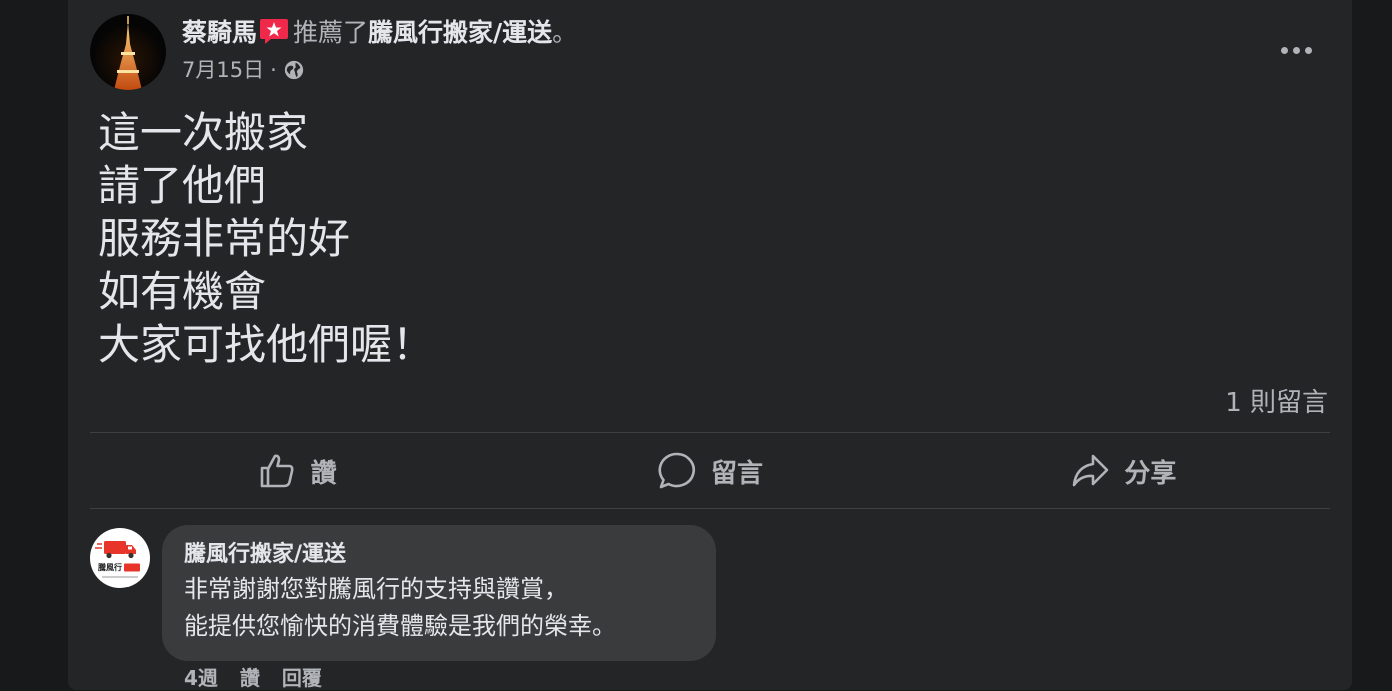  Describe the element at coordinates (676, 470) in the screenshot. I see `comment-bubble-icon` at that location.